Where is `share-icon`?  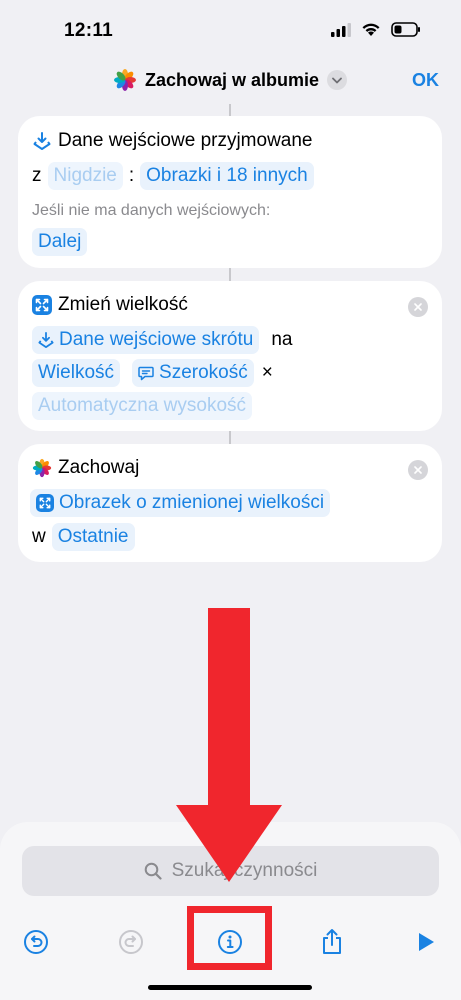
share-icon is located at coordinates (332, 941).